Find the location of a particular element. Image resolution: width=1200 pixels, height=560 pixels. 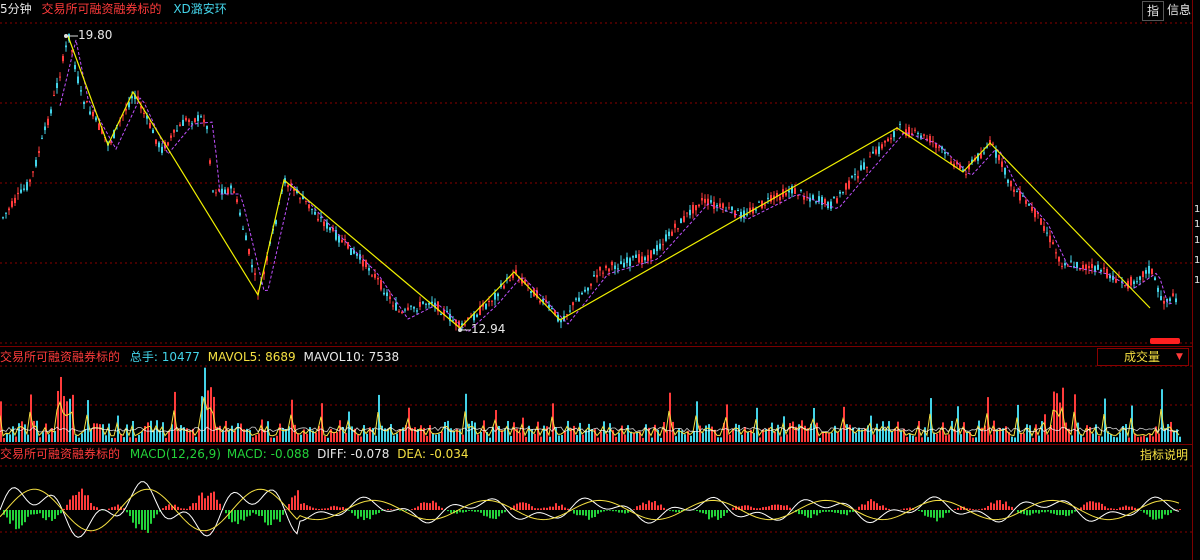

low-price-label: 12.94 is located at coordinates (488, 329).